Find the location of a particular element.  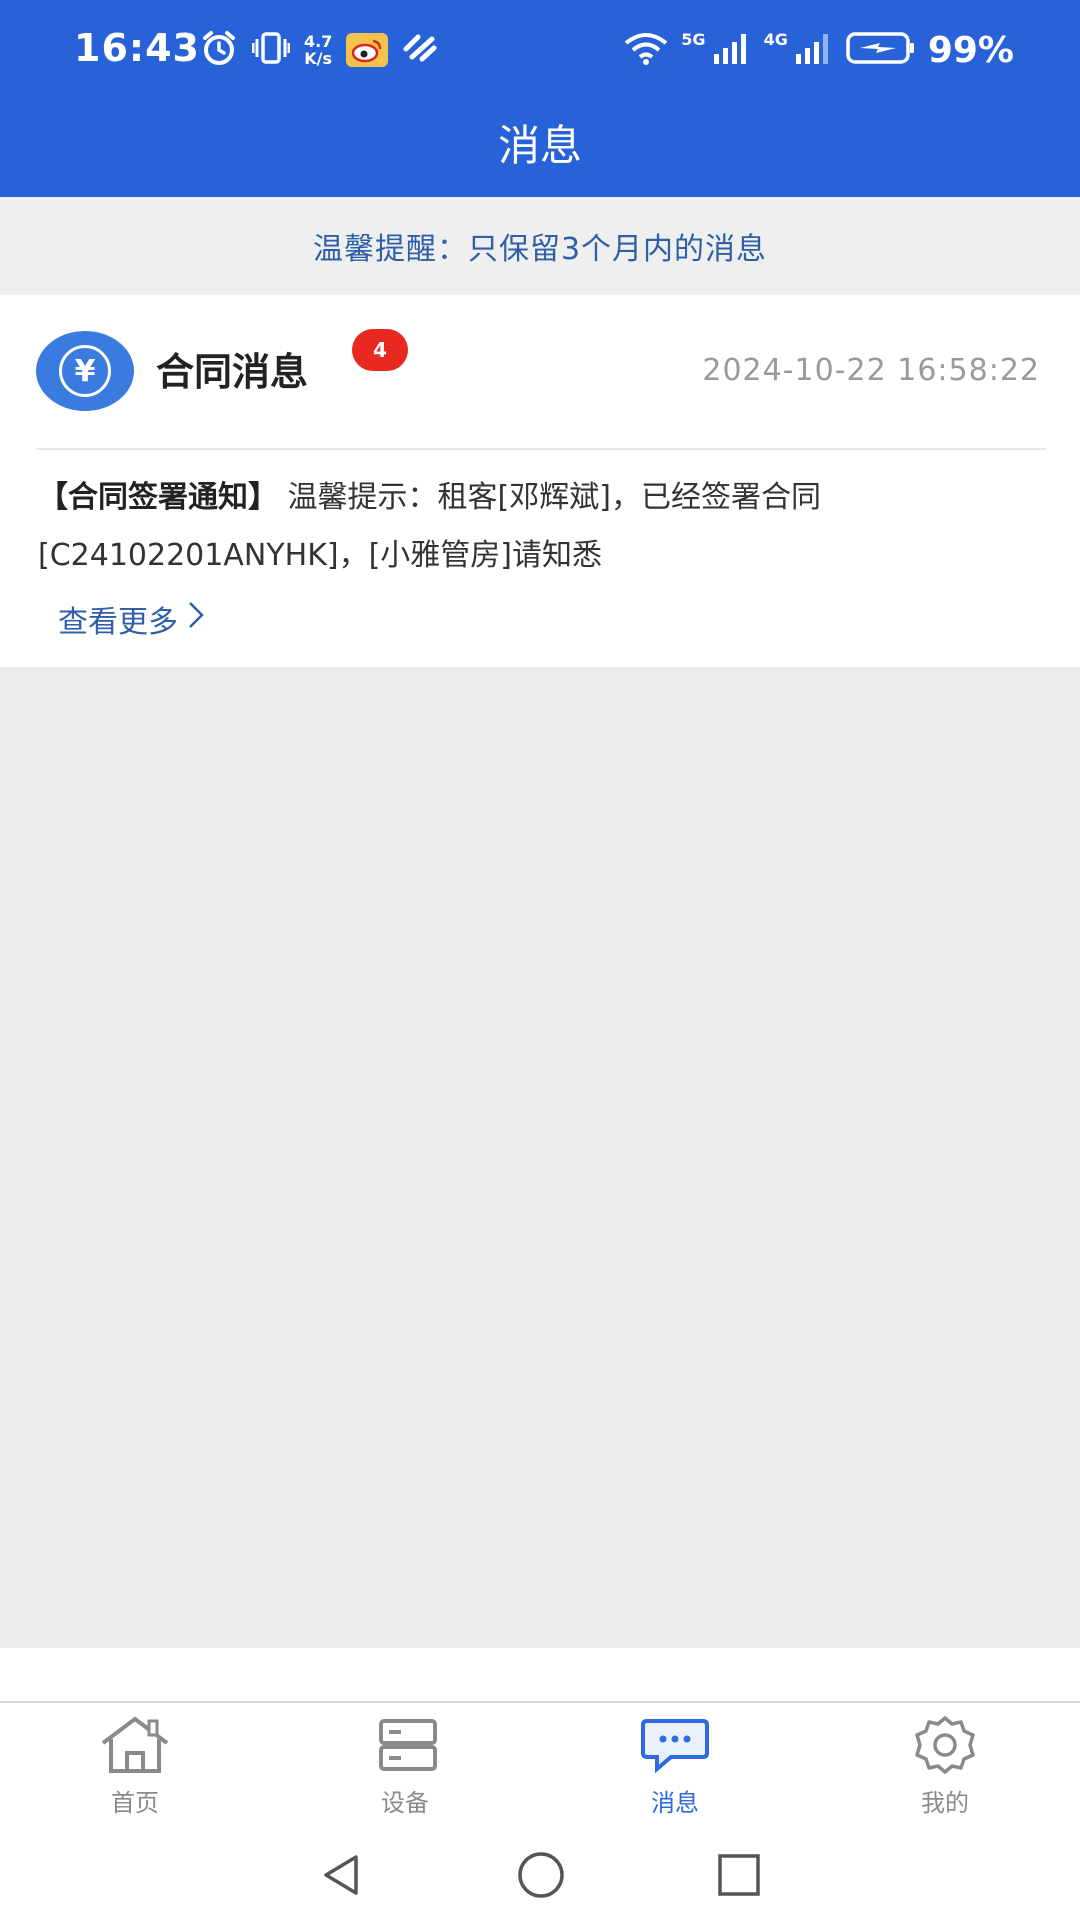

view-more-label: 查看更多 is located at coordinates (118, 622).